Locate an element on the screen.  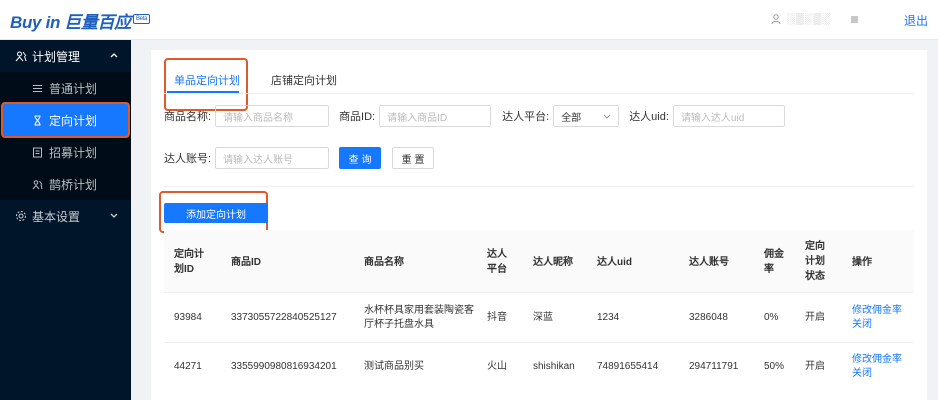
user-avatar is located at coordinates (854, 19).